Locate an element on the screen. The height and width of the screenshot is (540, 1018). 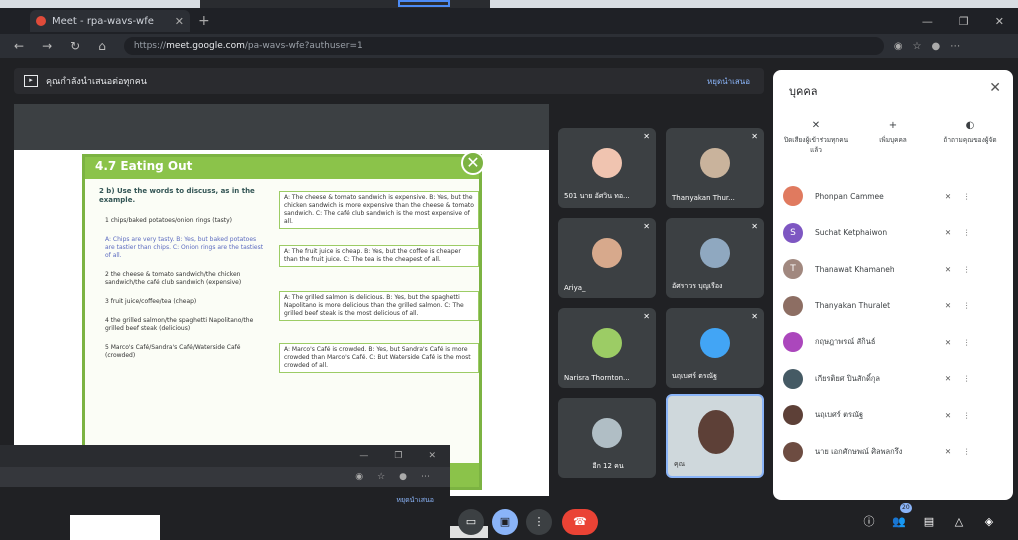
participant-tile: ✕ อัศราวร บุญเรือง is located at coordinates (715, 258).